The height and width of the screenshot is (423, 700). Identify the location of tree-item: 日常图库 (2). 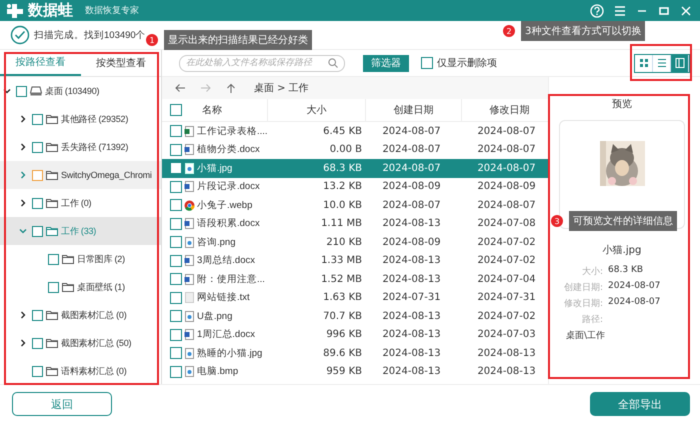
(80, 259).